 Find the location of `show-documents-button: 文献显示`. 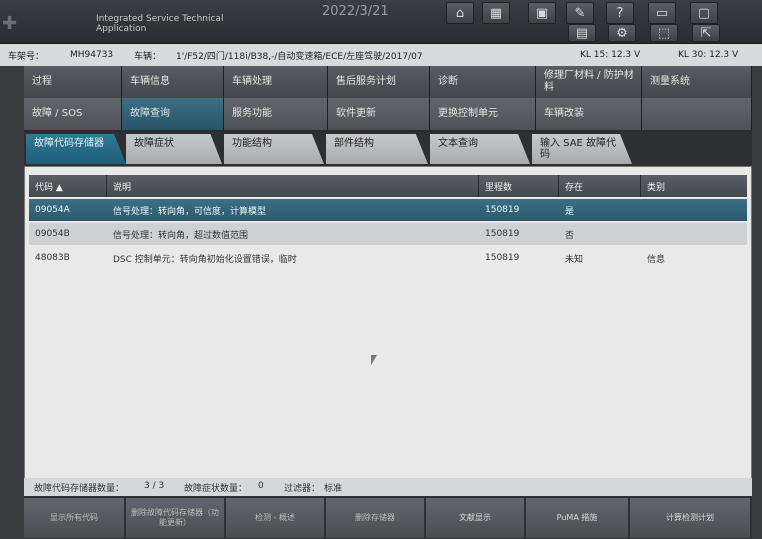

show-documents-button: 文献显示 is located at coordinates (475, 518).